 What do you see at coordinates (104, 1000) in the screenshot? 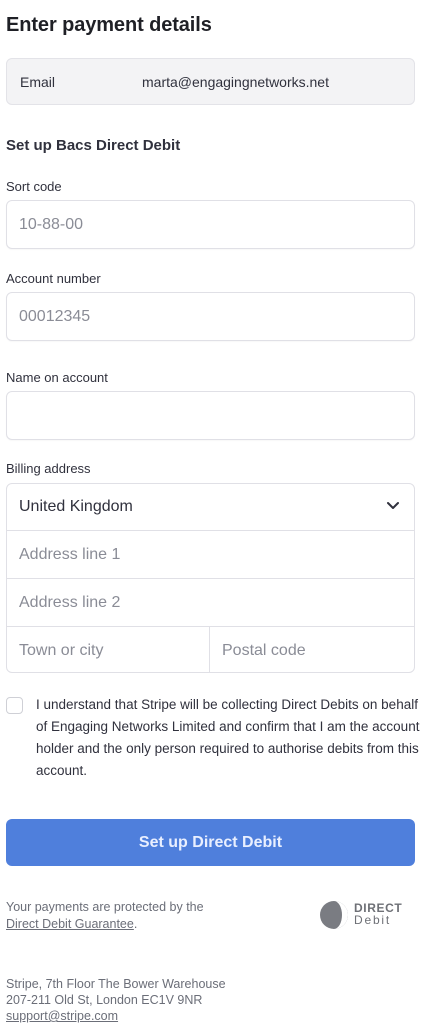
I see `footer-line2: 207-211 Old St, London EC1V 9NR` at bounding box center [104, 1000].